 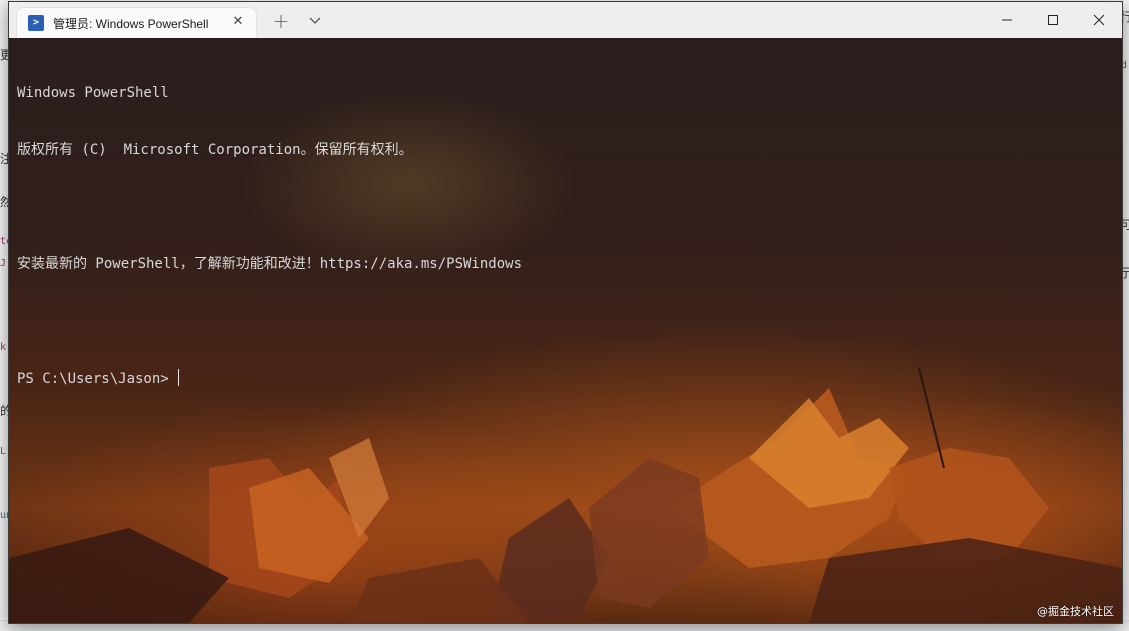 What do you see at coordinates (565, 20) in the screenshot?
I see `title-bar: > 管理员: Windows PowerShell ✕ +` at bounding box center [565, 20].